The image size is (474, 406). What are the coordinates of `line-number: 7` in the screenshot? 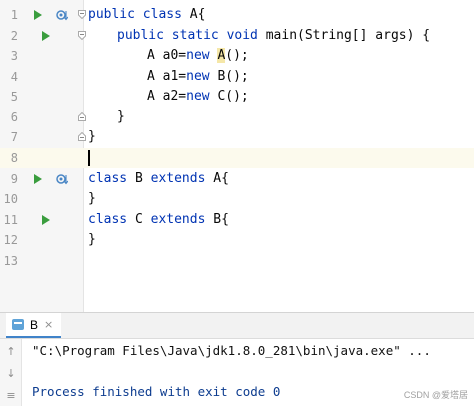 It's located at (14, 137).